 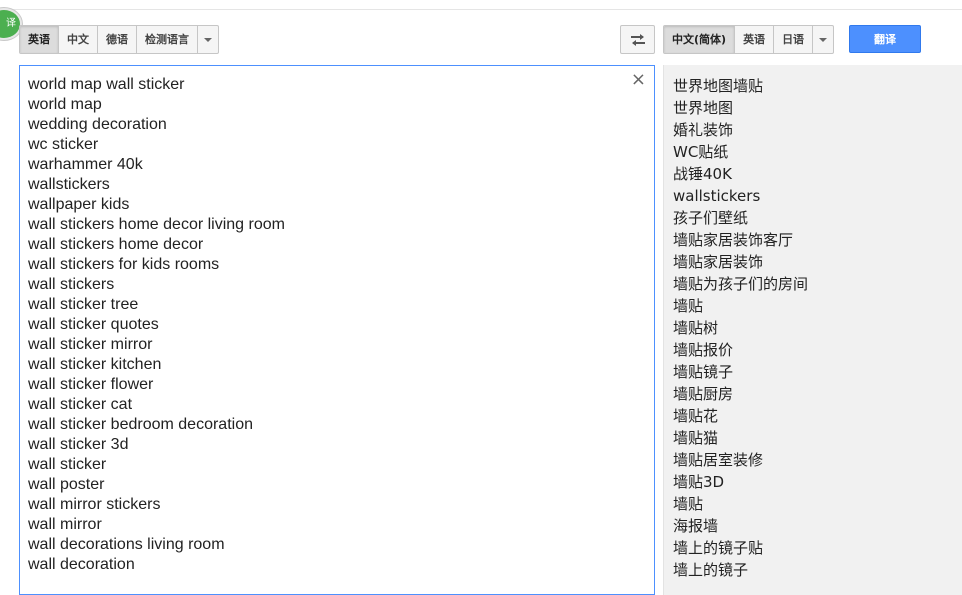 I want to click on result-line: 墙贴家居装饰, so click(x=718, y=262).